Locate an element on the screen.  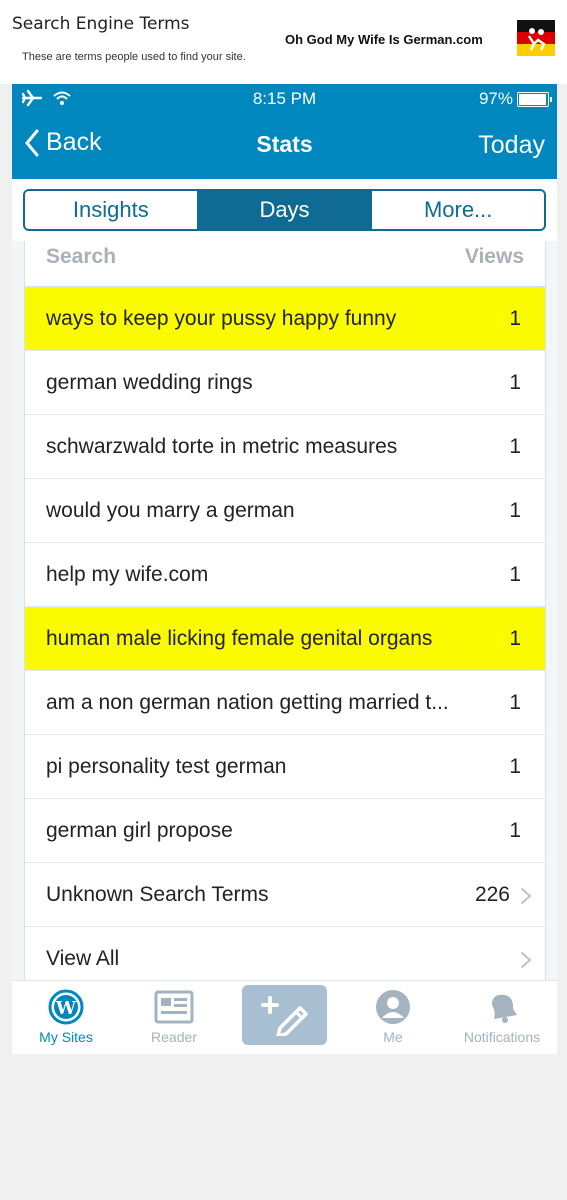
status-time: 8:15 PM is located at coordinates (284, 98).